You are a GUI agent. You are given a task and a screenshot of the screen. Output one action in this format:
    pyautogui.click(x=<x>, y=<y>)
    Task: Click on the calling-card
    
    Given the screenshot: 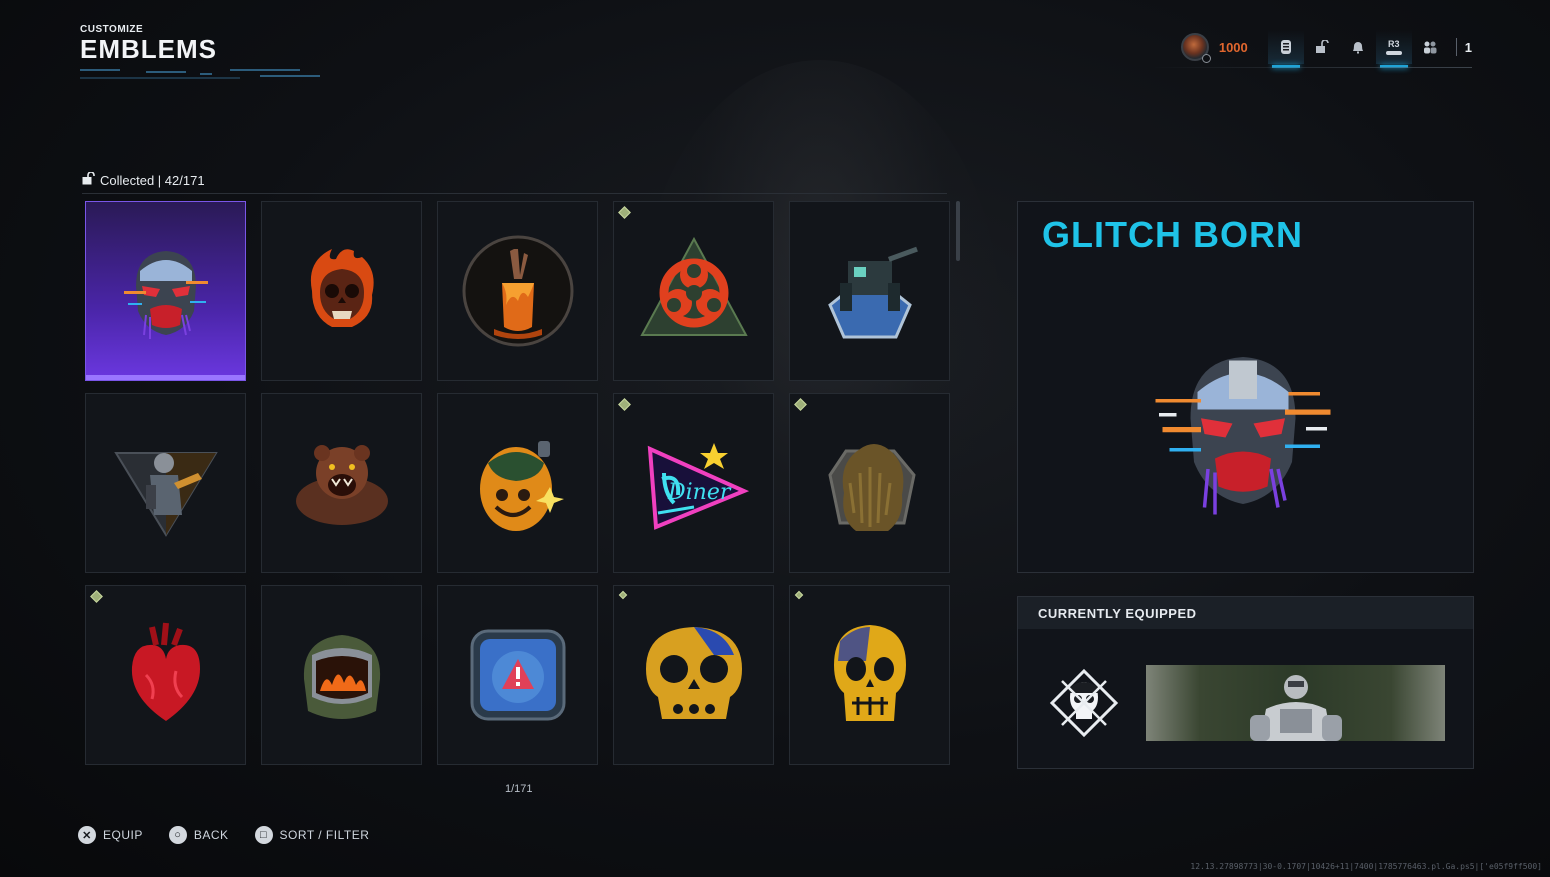 What is the action you would take?
    pyautogui.click(x=1295, y=703)
    